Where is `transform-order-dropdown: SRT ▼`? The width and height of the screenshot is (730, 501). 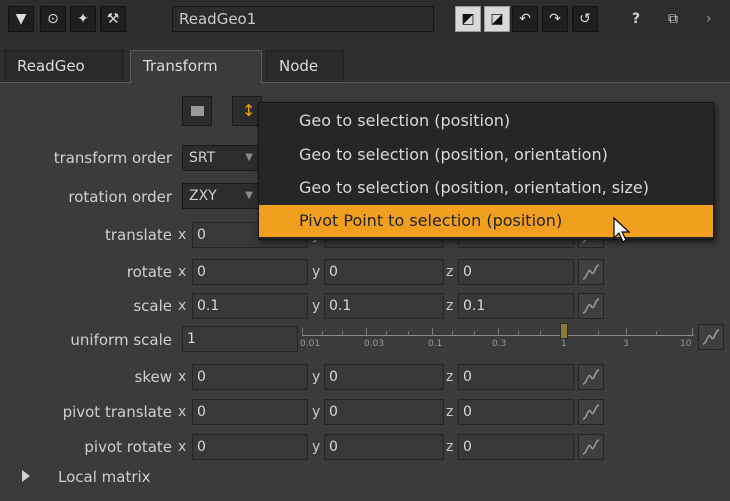 transform-order-dropdown: SRT ▼ is located at coordinates (221, 158).